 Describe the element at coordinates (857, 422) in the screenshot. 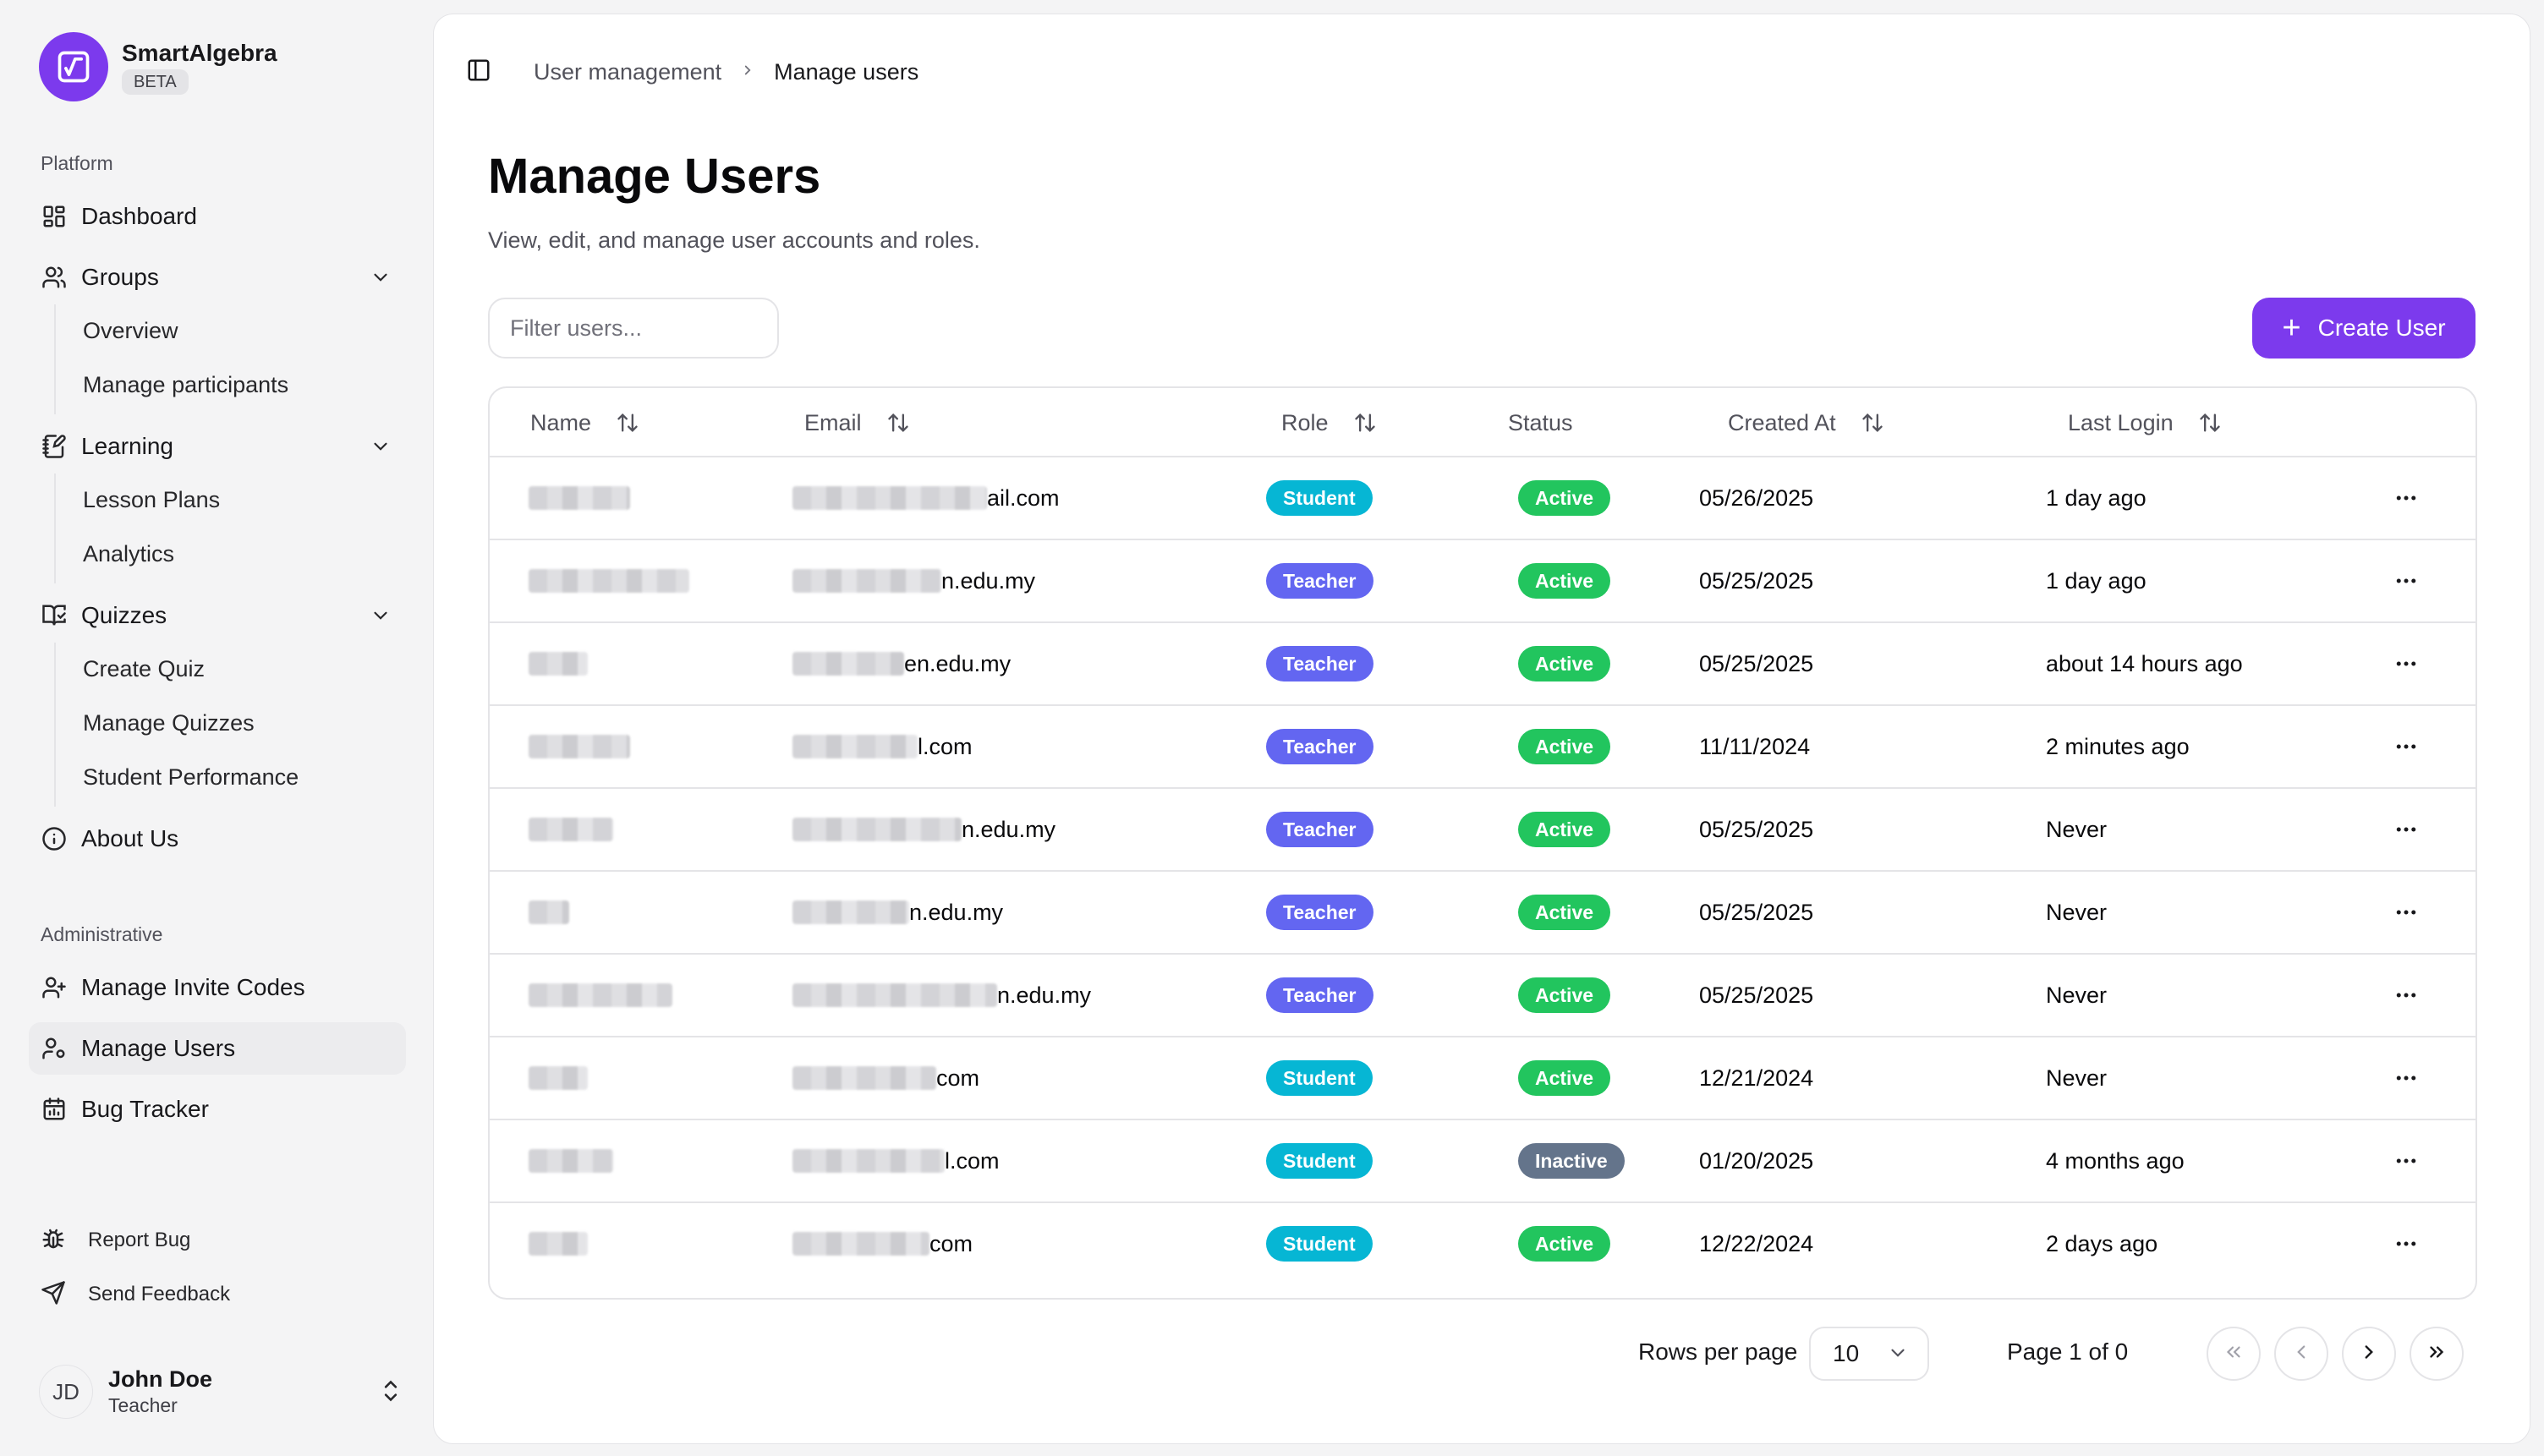

I see `column-header-email: Email` at that location.